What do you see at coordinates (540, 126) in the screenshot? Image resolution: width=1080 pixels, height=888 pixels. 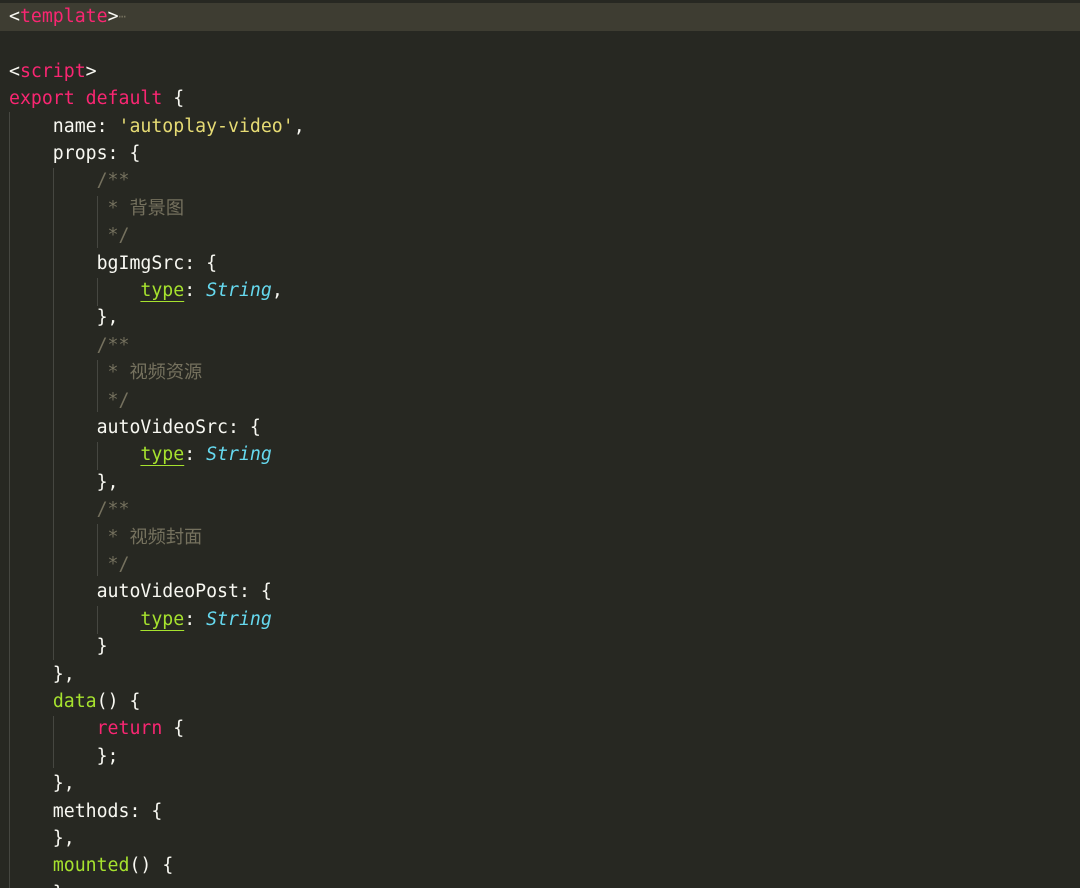 I see `code-line: name: 'autoplay-video',` at bounding box center [540, 126].